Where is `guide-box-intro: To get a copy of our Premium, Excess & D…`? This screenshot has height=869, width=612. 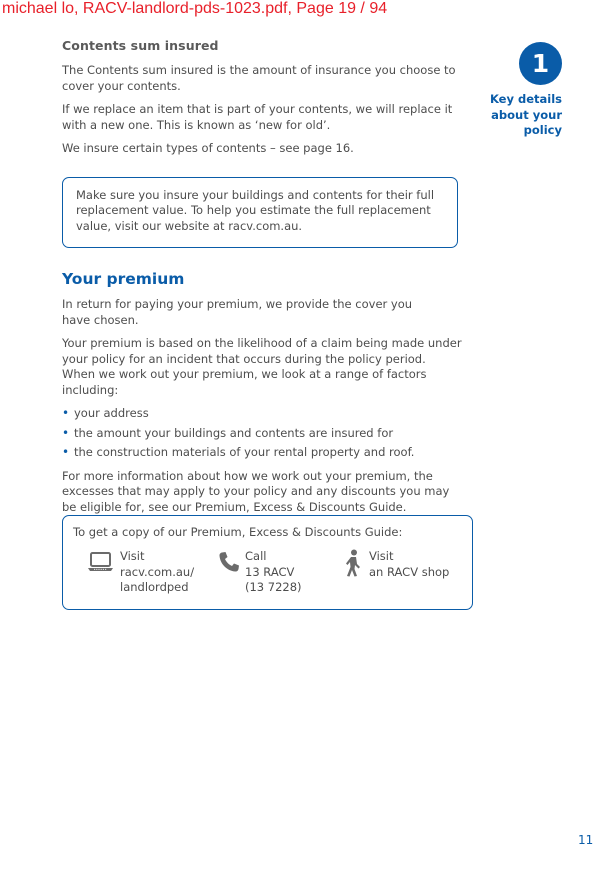
guide-box-intro: To get a copy of our Premium, Excess & D… is located at coordinates (238, 532).